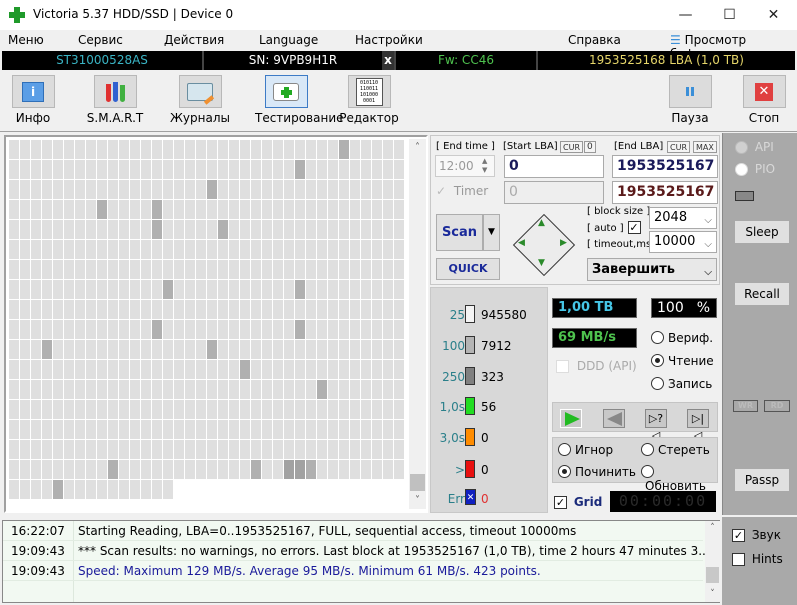 This screenshot has width=797, height=605. Describe the element at coordinates (755, 169) in the screenshot. I see `pio-radio: PIO` at that location.